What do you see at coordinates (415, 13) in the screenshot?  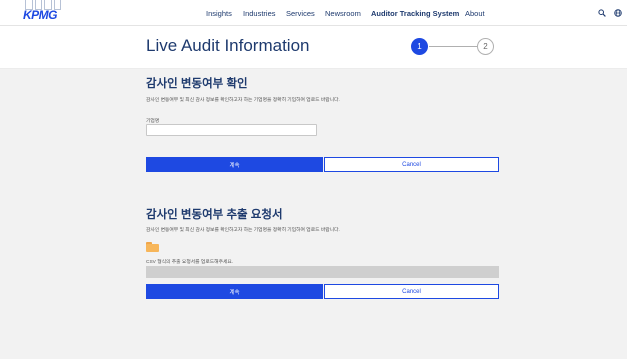 I see `nav-item-auditor-tracking-system: Auditor Tracking System` at bounding box center [415, 13].